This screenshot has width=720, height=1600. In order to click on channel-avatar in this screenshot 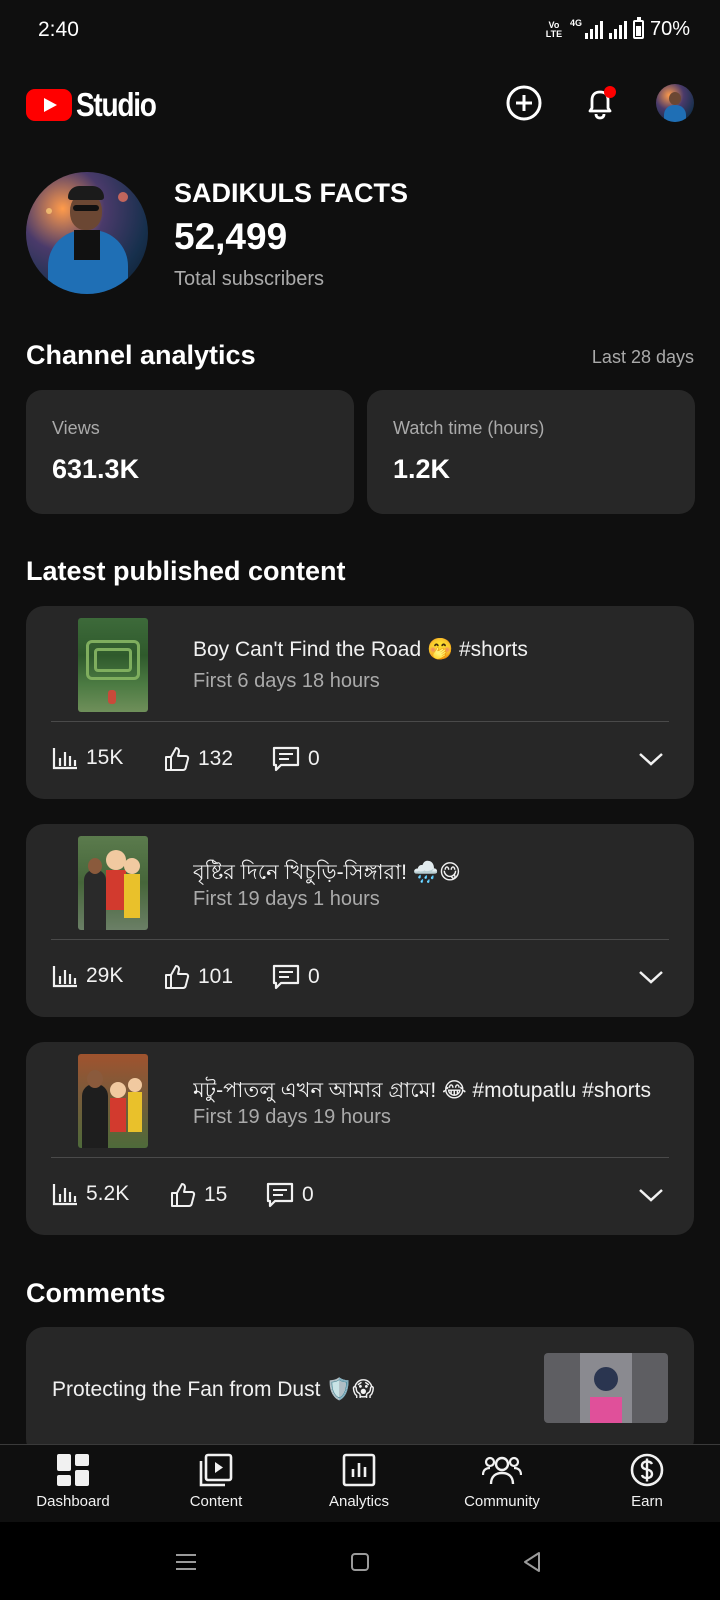, I will do `click(87, 233)`.